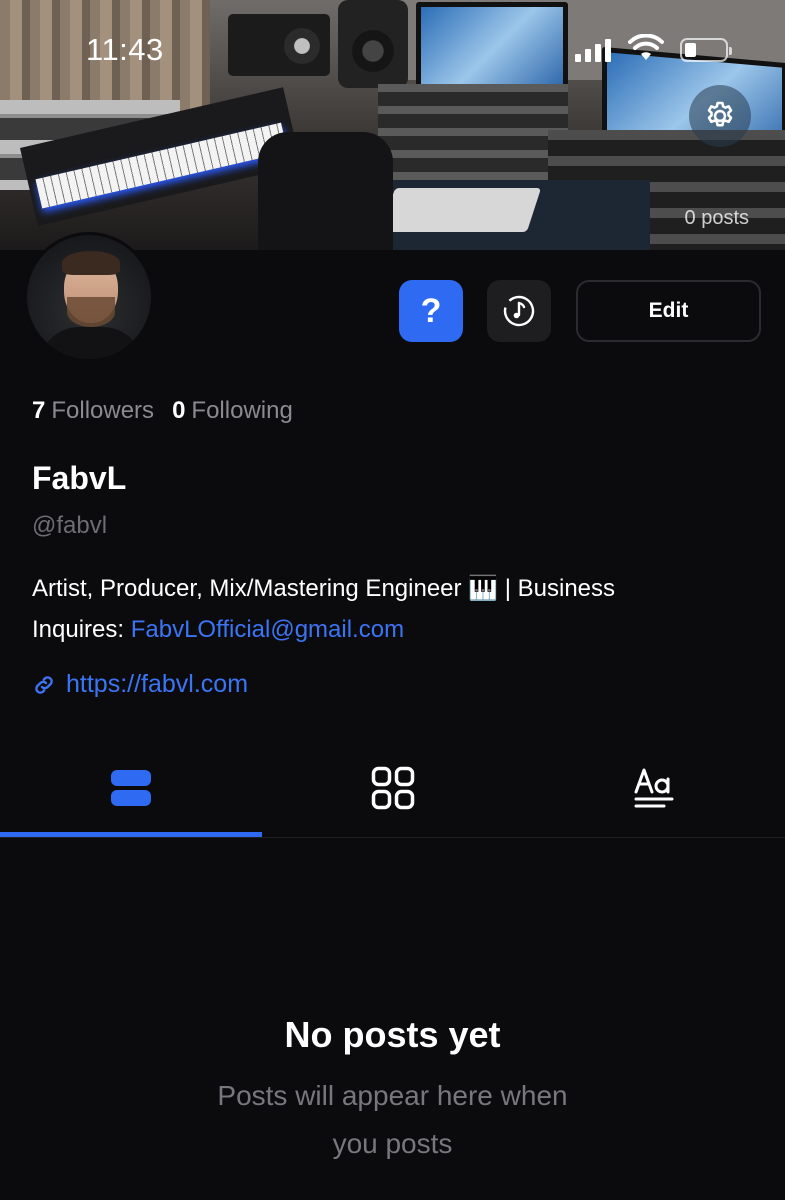 The width and height of the screenshot is (785, 1200). What do you see at coordinates (131, 834) in the screenshot?
I see `active-tab-indicator` at bounding box center [131, 834].